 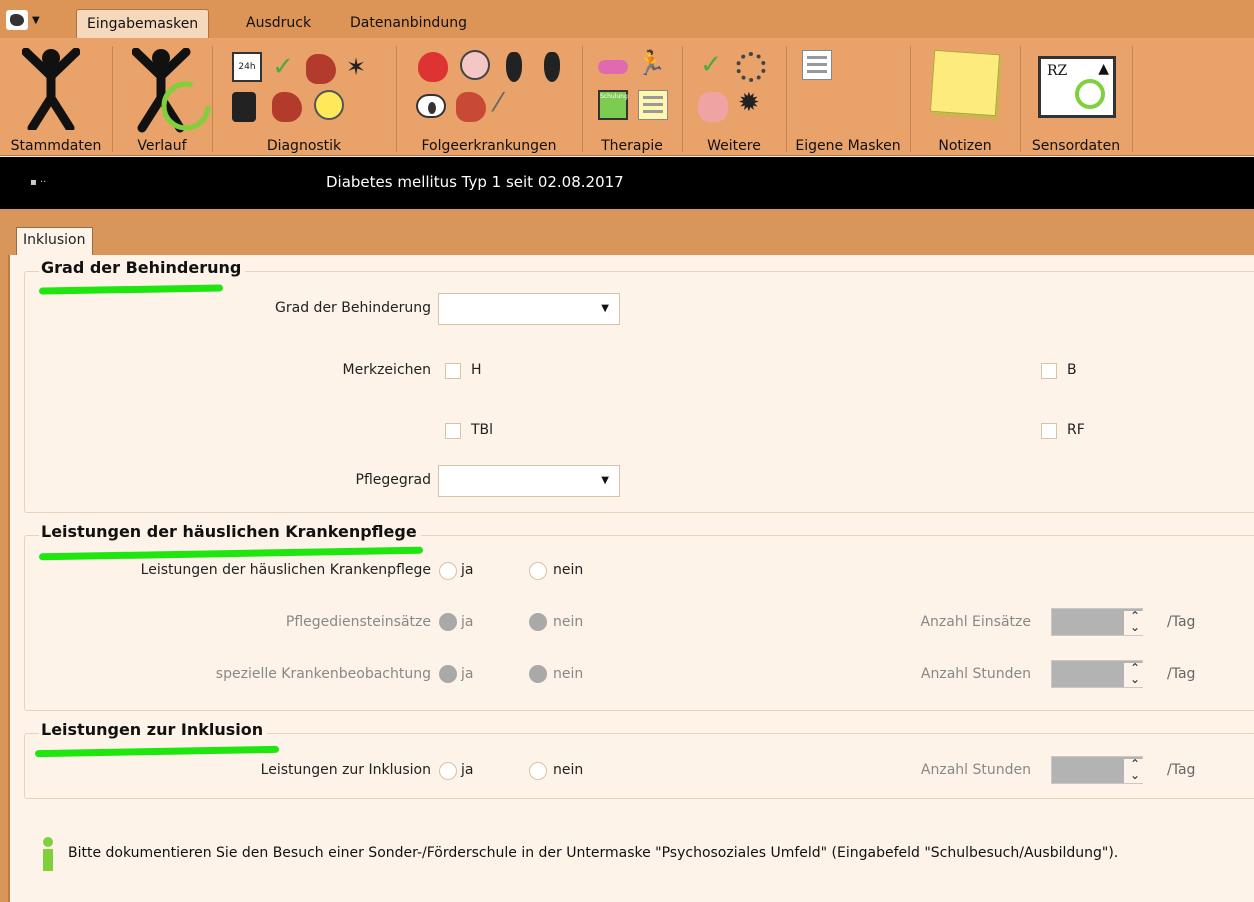 I want to click on tab-ausdruck: Ausdruck, so click(x=278, y=23).